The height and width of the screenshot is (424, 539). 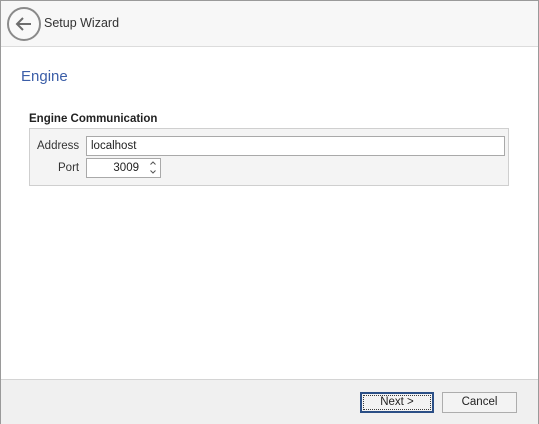 What do you see at coordinates (93, 119) in the screenshot?
I see `engine-communication-group-label: Engine Communication` at bounding box center [93, 119].